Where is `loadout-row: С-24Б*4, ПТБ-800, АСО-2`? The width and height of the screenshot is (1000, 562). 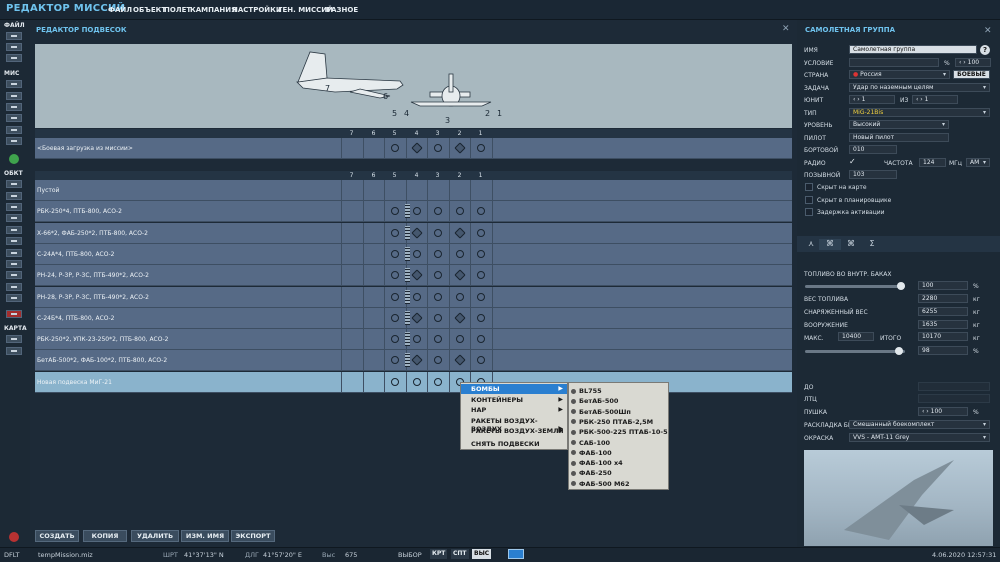
loadout-row: С-24Б*4, ПТБ-800, АСО-2 is located at coordinates (413, 318).